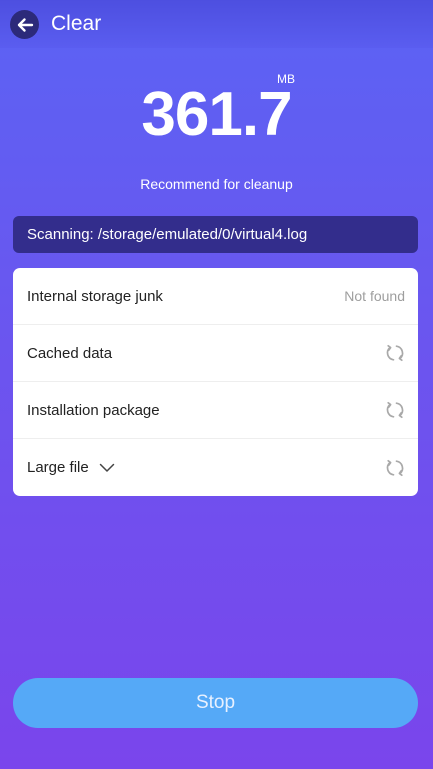  What do you see at coordinates (107, 468) in the screenshot?
I see `chevron-down-icon` at bounding box center [107, 468].